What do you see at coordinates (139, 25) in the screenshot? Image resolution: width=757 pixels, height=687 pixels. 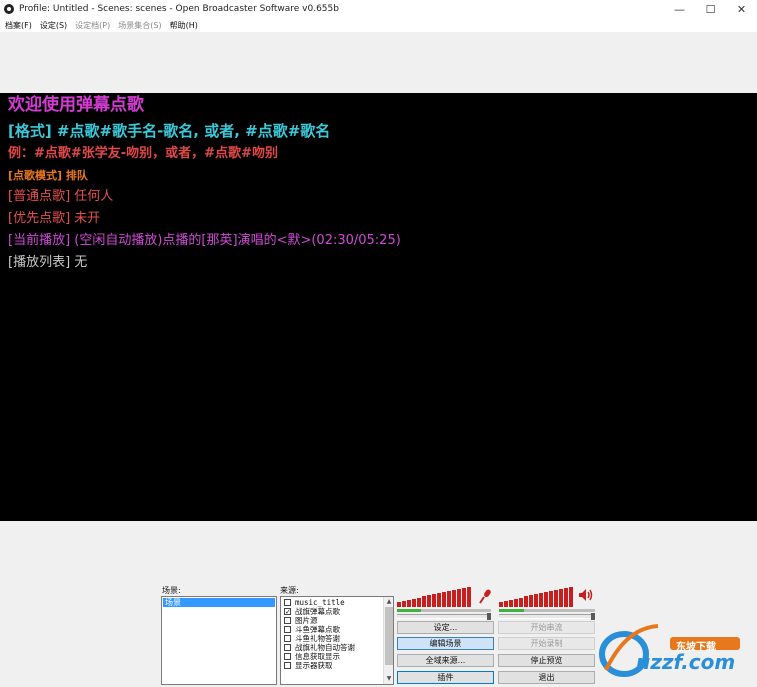 I see `menu-scene-collection: 场景集合(S)` at bounding box center [139, 25].